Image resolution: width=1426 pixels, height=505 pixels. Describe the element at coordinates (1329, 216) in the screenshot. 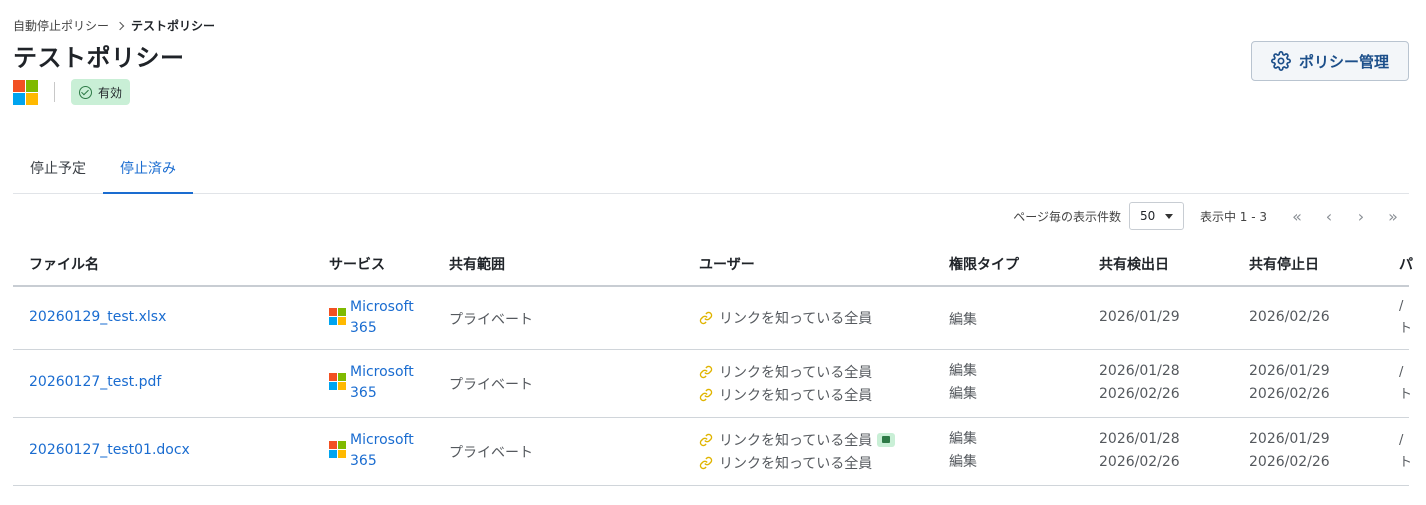

I see `prev-page-icon: ‹` at that location.